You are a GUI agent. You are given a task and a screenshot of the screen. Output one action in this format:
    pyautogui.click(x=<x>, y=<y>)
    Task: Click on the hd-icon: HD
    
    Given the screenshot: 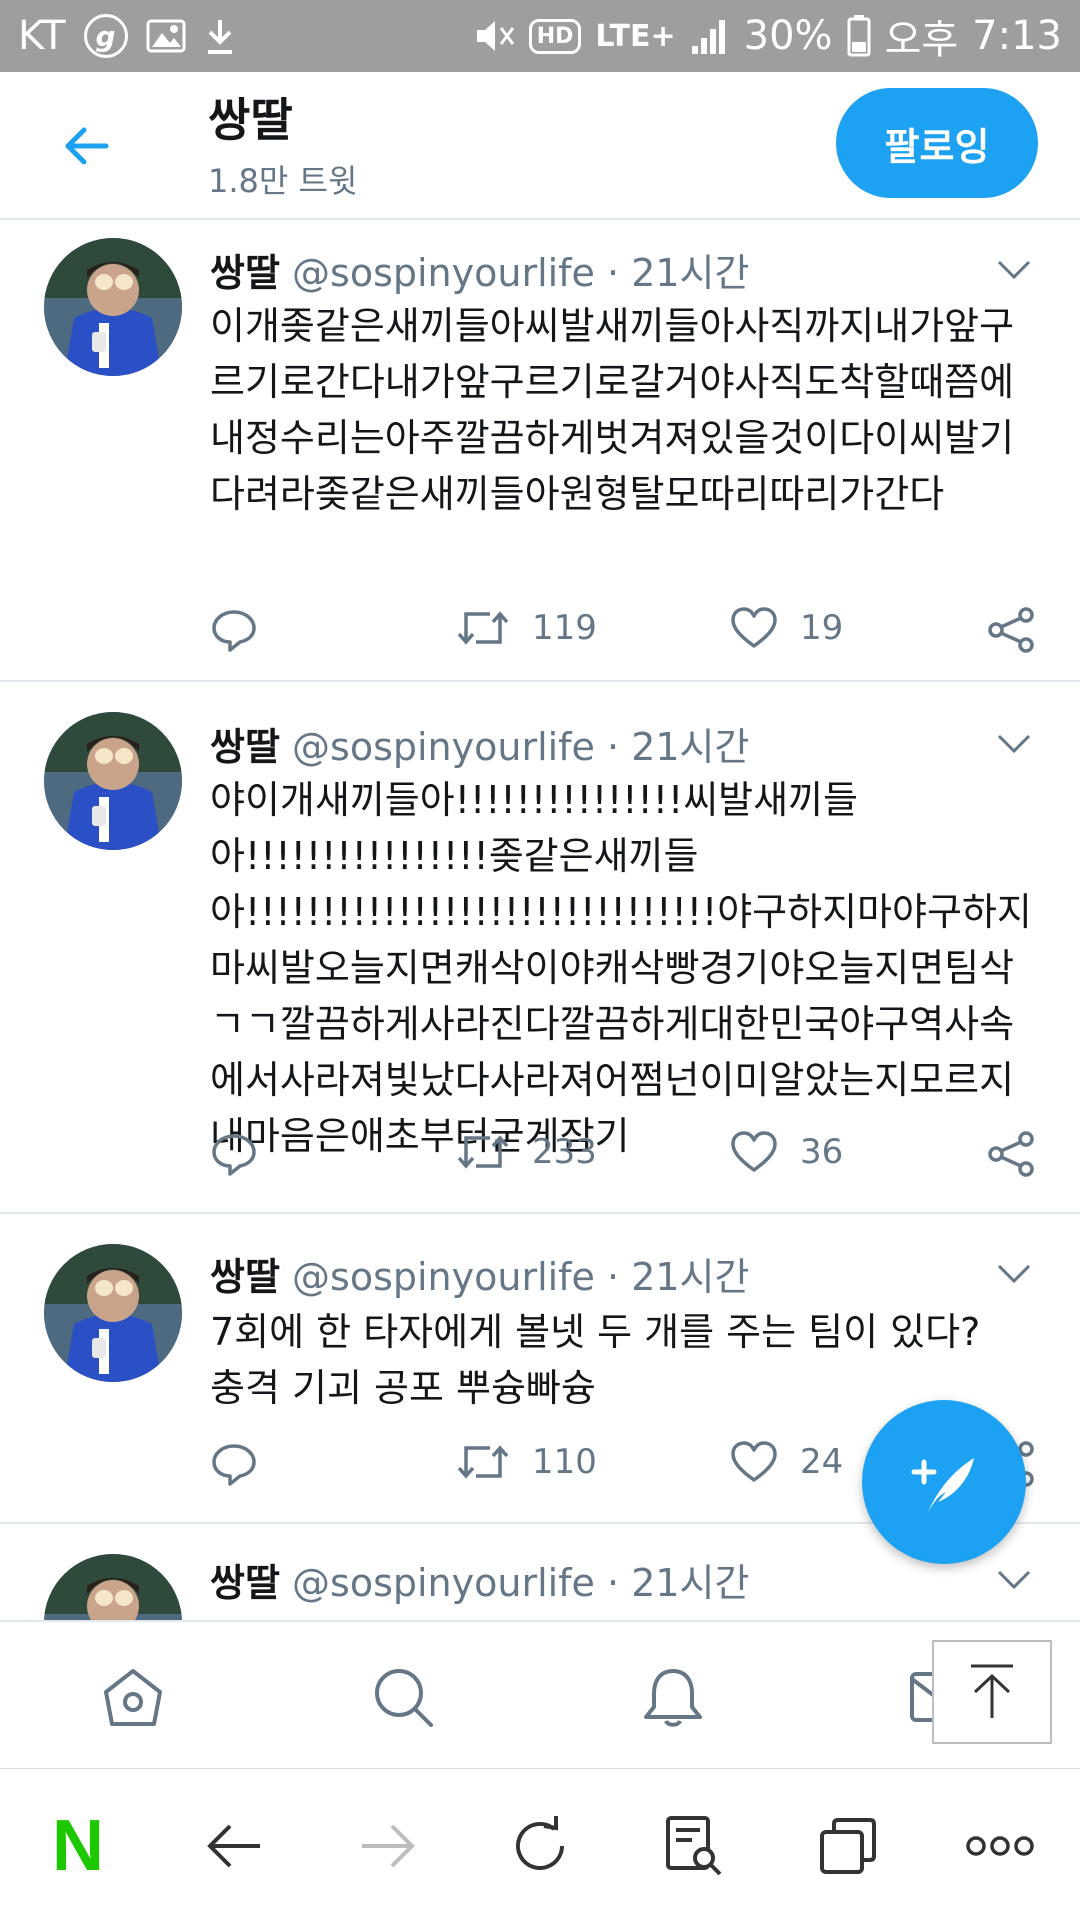 What is the action you would take?
    pyautogui.click(x=555, y=36)
    